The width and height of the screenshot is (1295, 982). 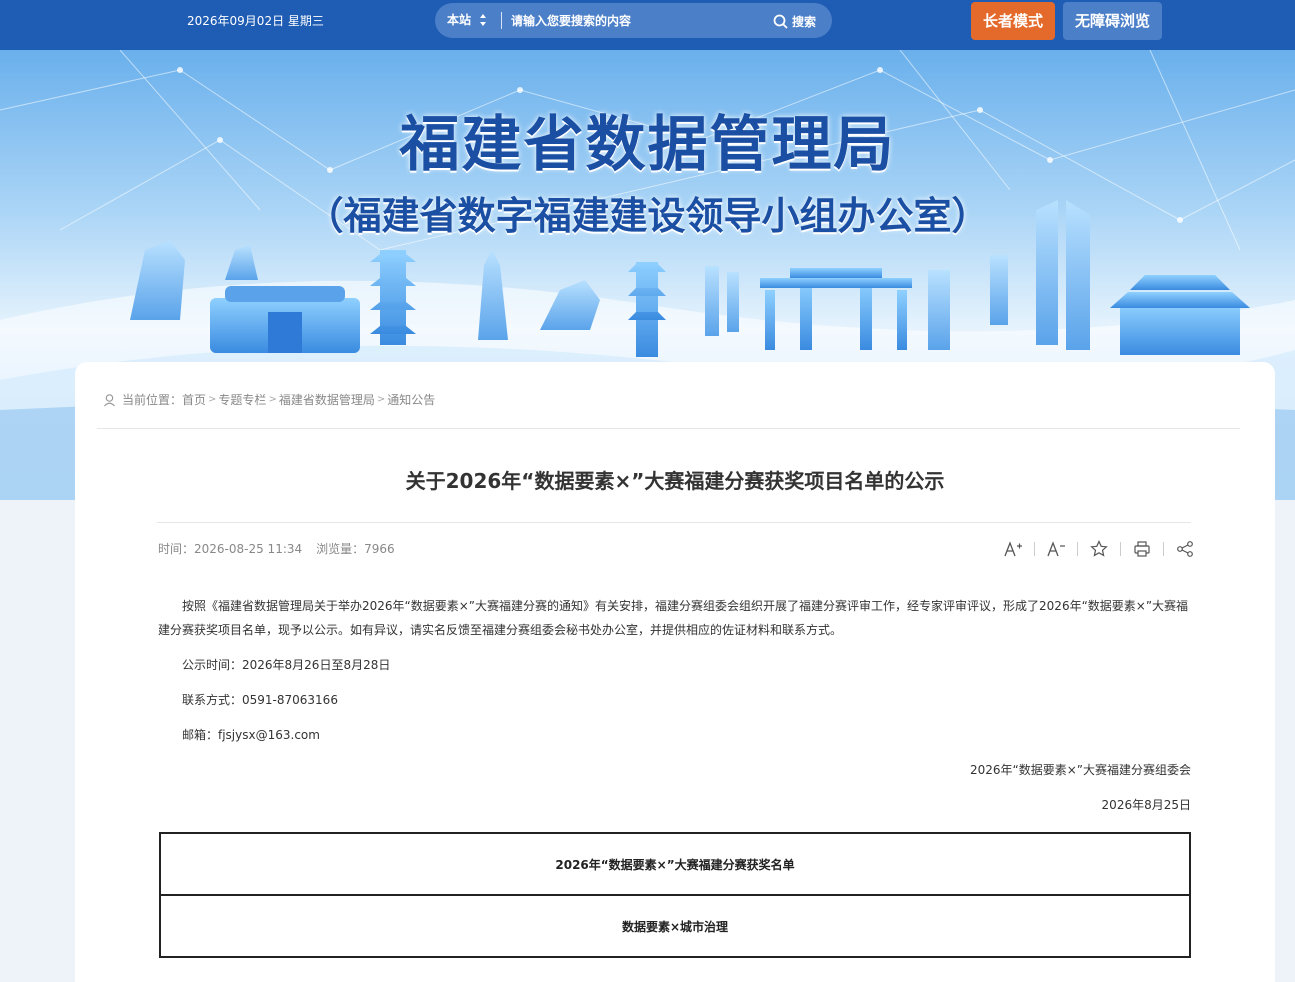 I want to click on breadcrumb: 当前位置： 首页 > 专题专栏 > 福建省数据管理局 > 通知公告, so click(x=269, y=400).